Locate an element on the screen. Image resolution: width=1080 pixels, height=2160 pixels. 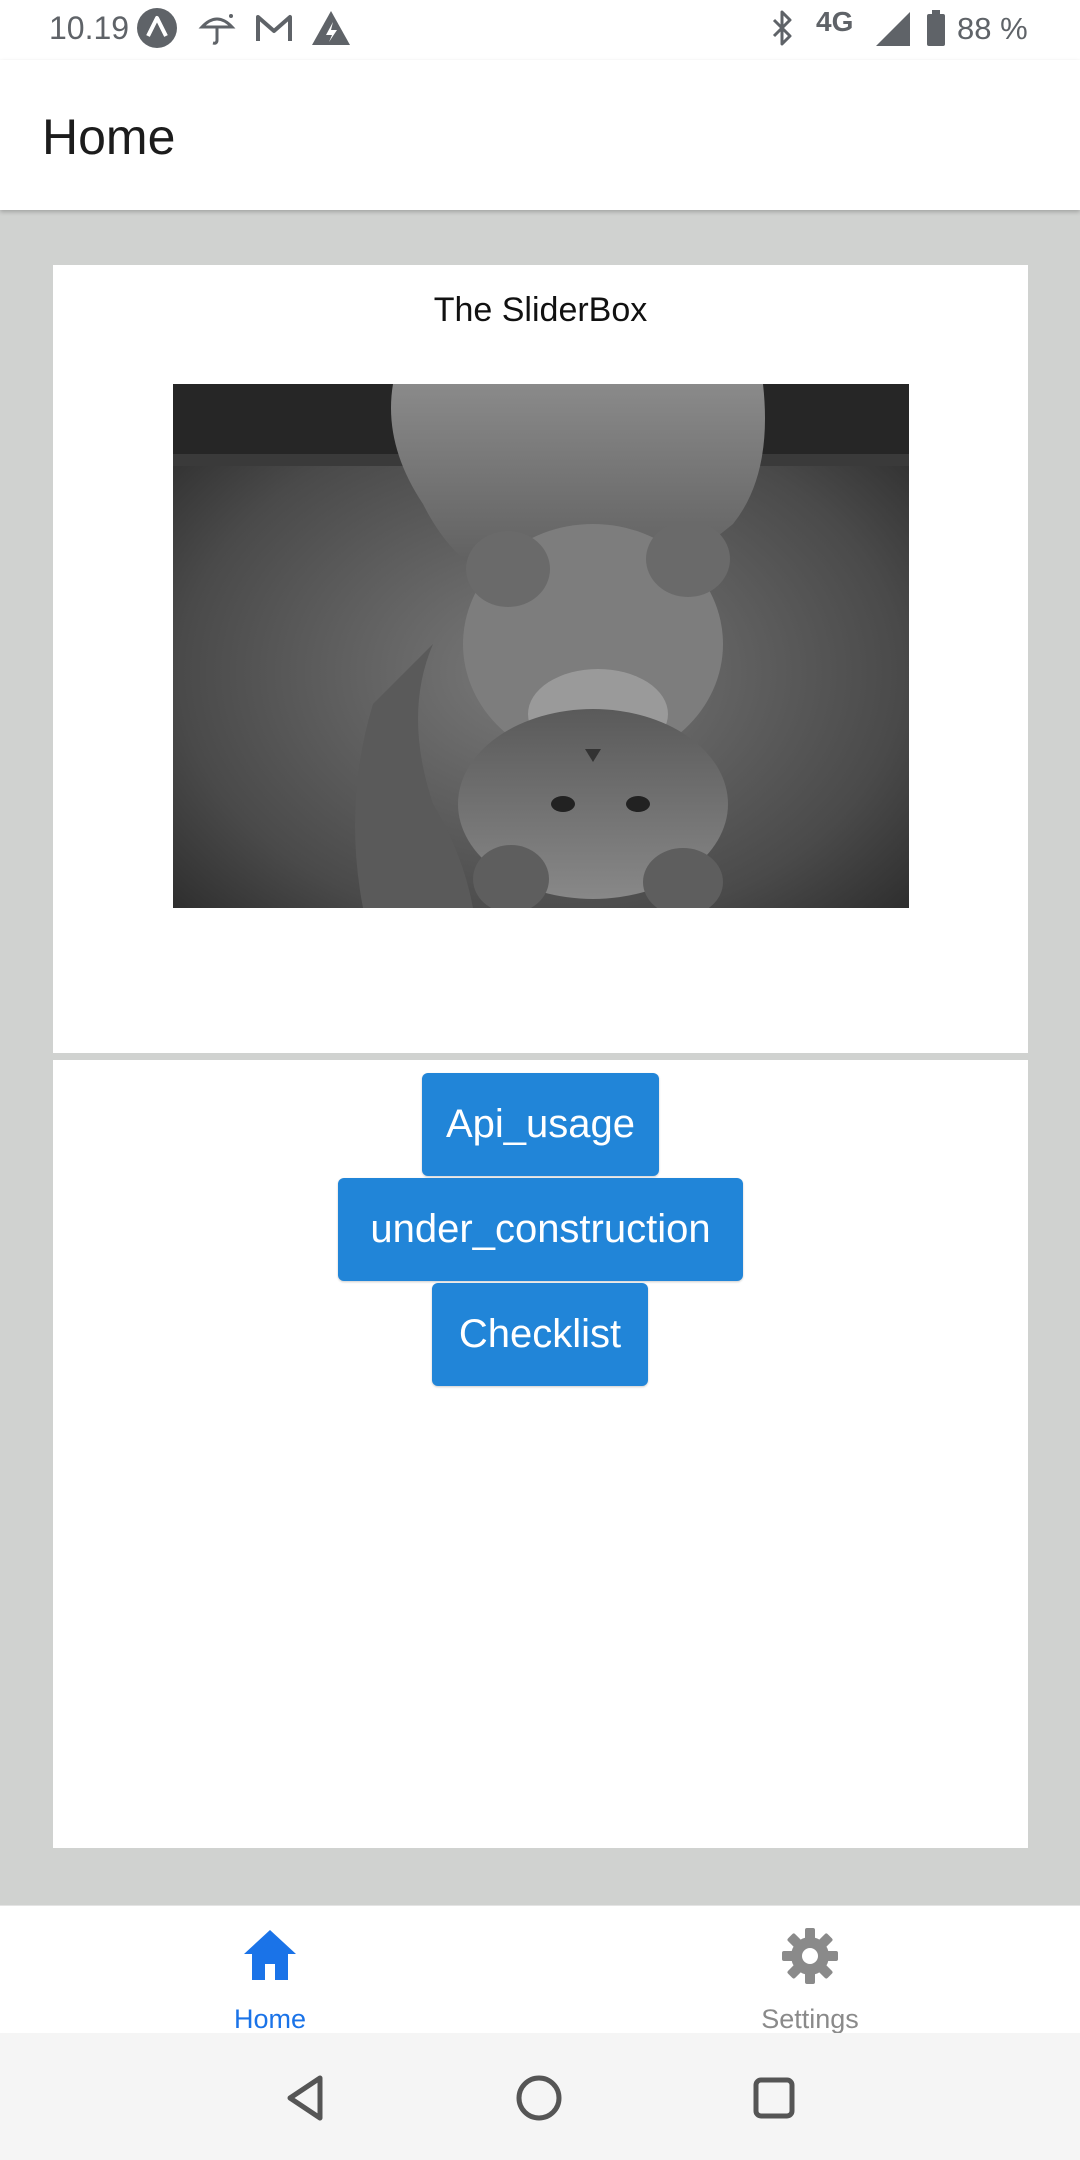
bluetooth-icon is located at coordinates (783, 28).